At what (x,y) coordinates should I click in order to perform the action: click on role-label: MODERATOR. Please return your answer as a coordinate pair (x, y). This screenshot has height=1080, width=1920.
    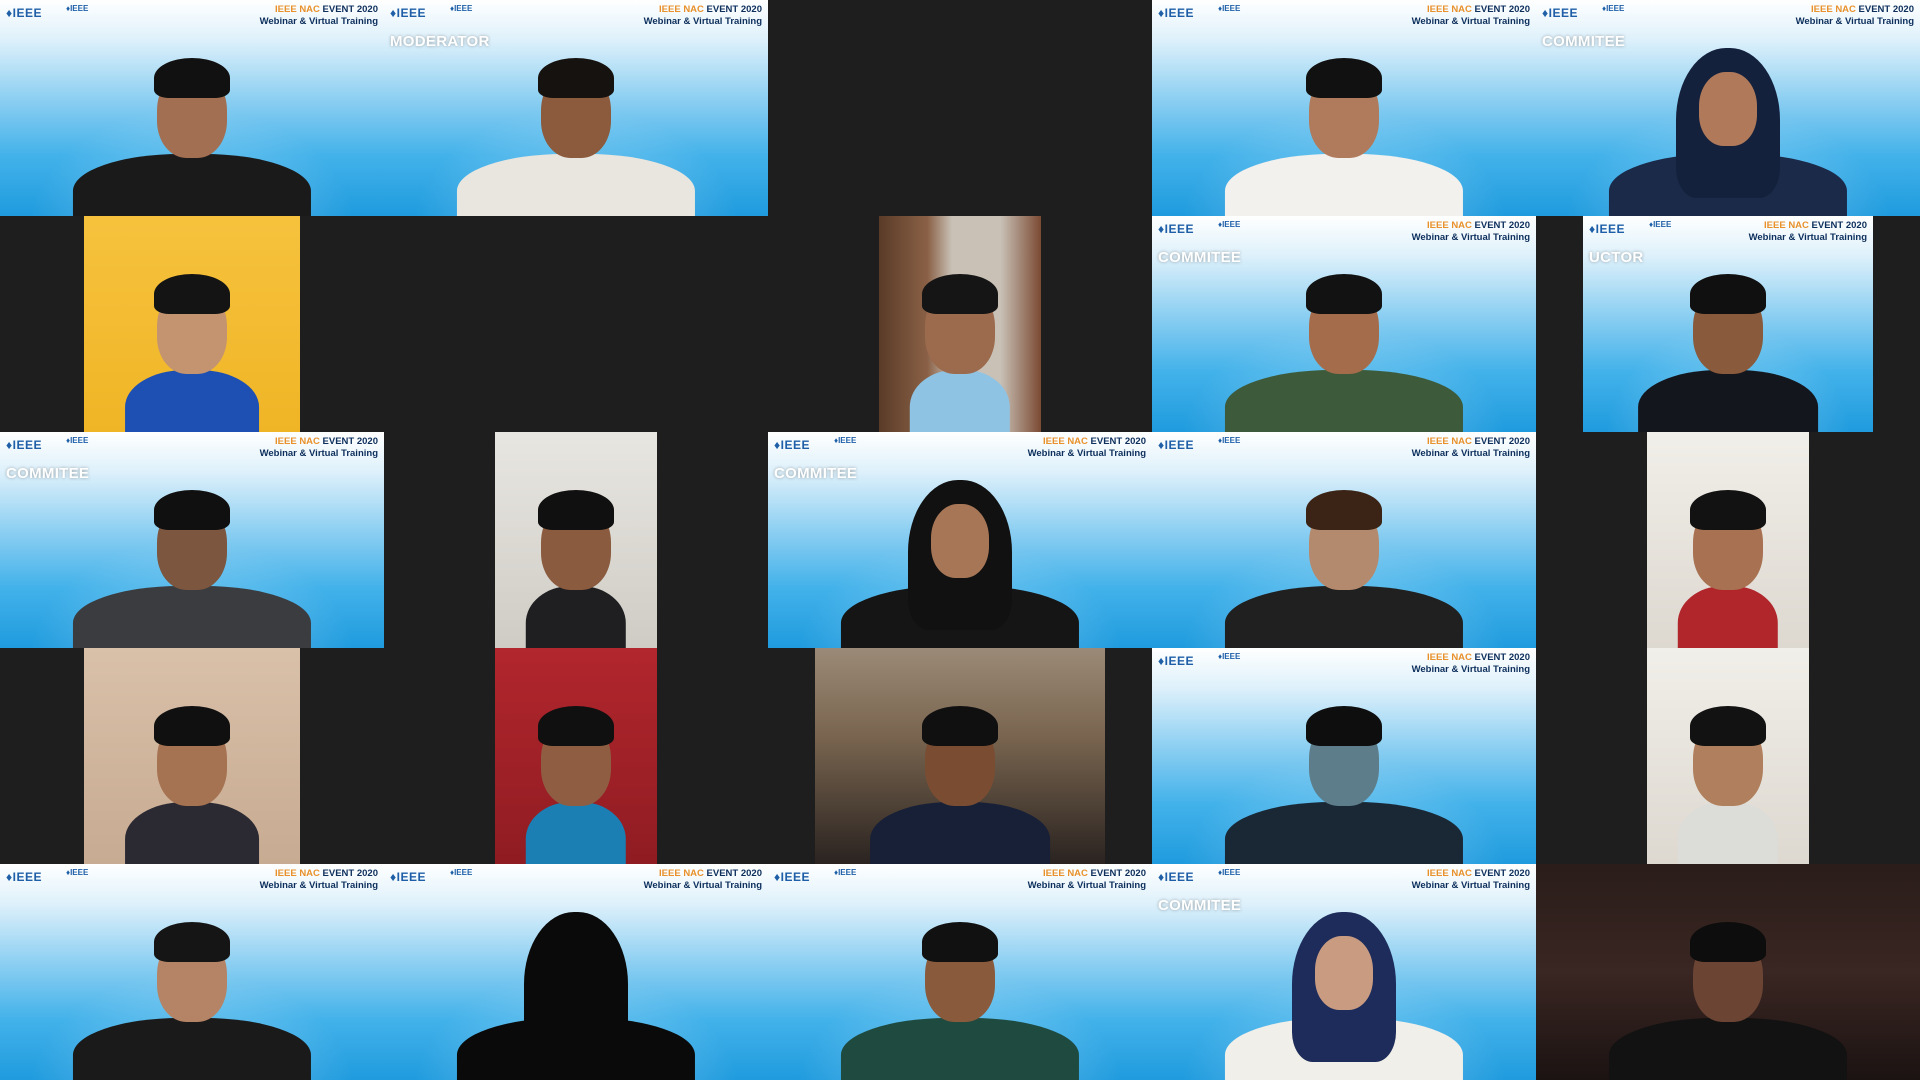
    Looking at the image, I should click on (440, 41).